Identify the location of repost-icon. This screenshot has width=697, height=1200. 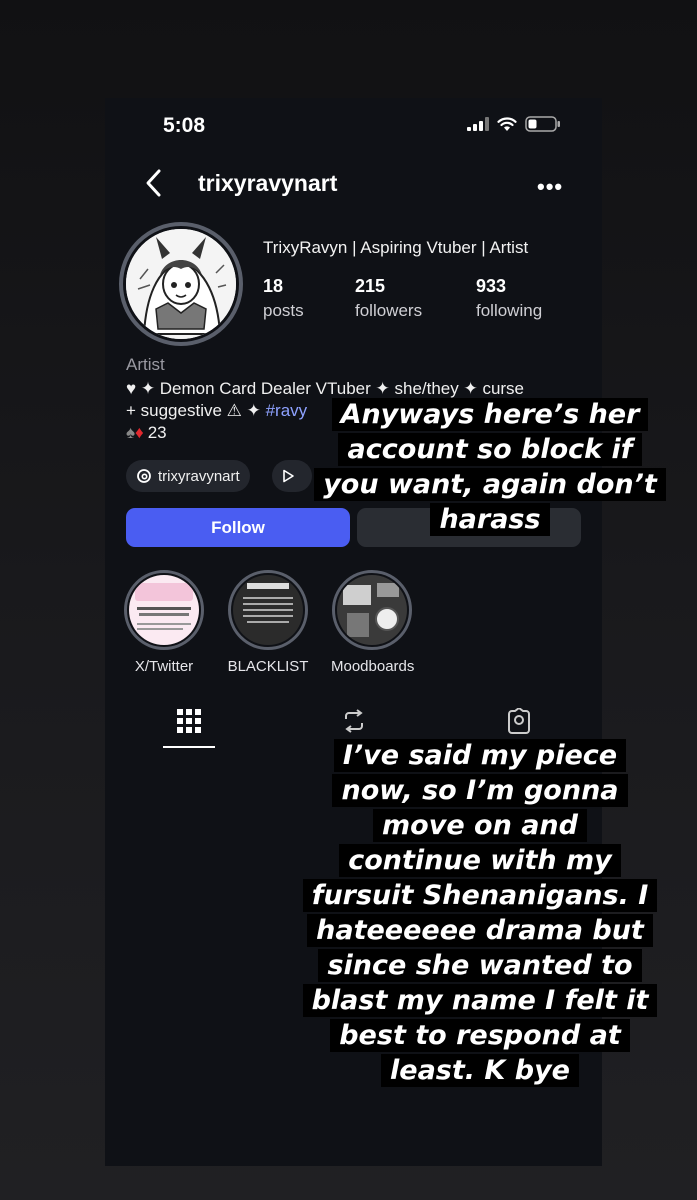
(354, 721).